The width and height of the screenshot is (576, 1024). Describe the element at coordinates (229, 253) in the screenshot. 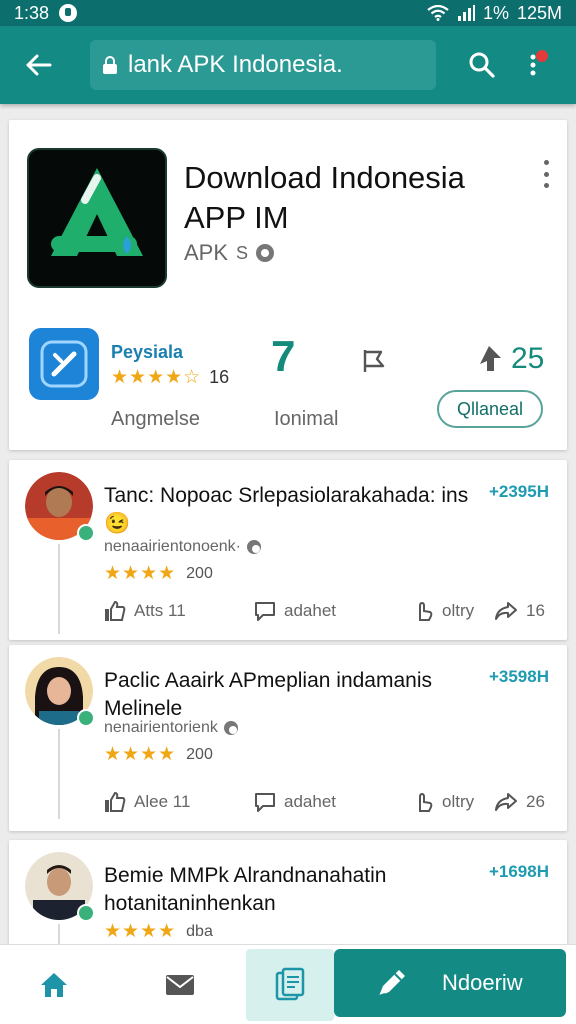

I see `app-subtitle: APK S` at that location.